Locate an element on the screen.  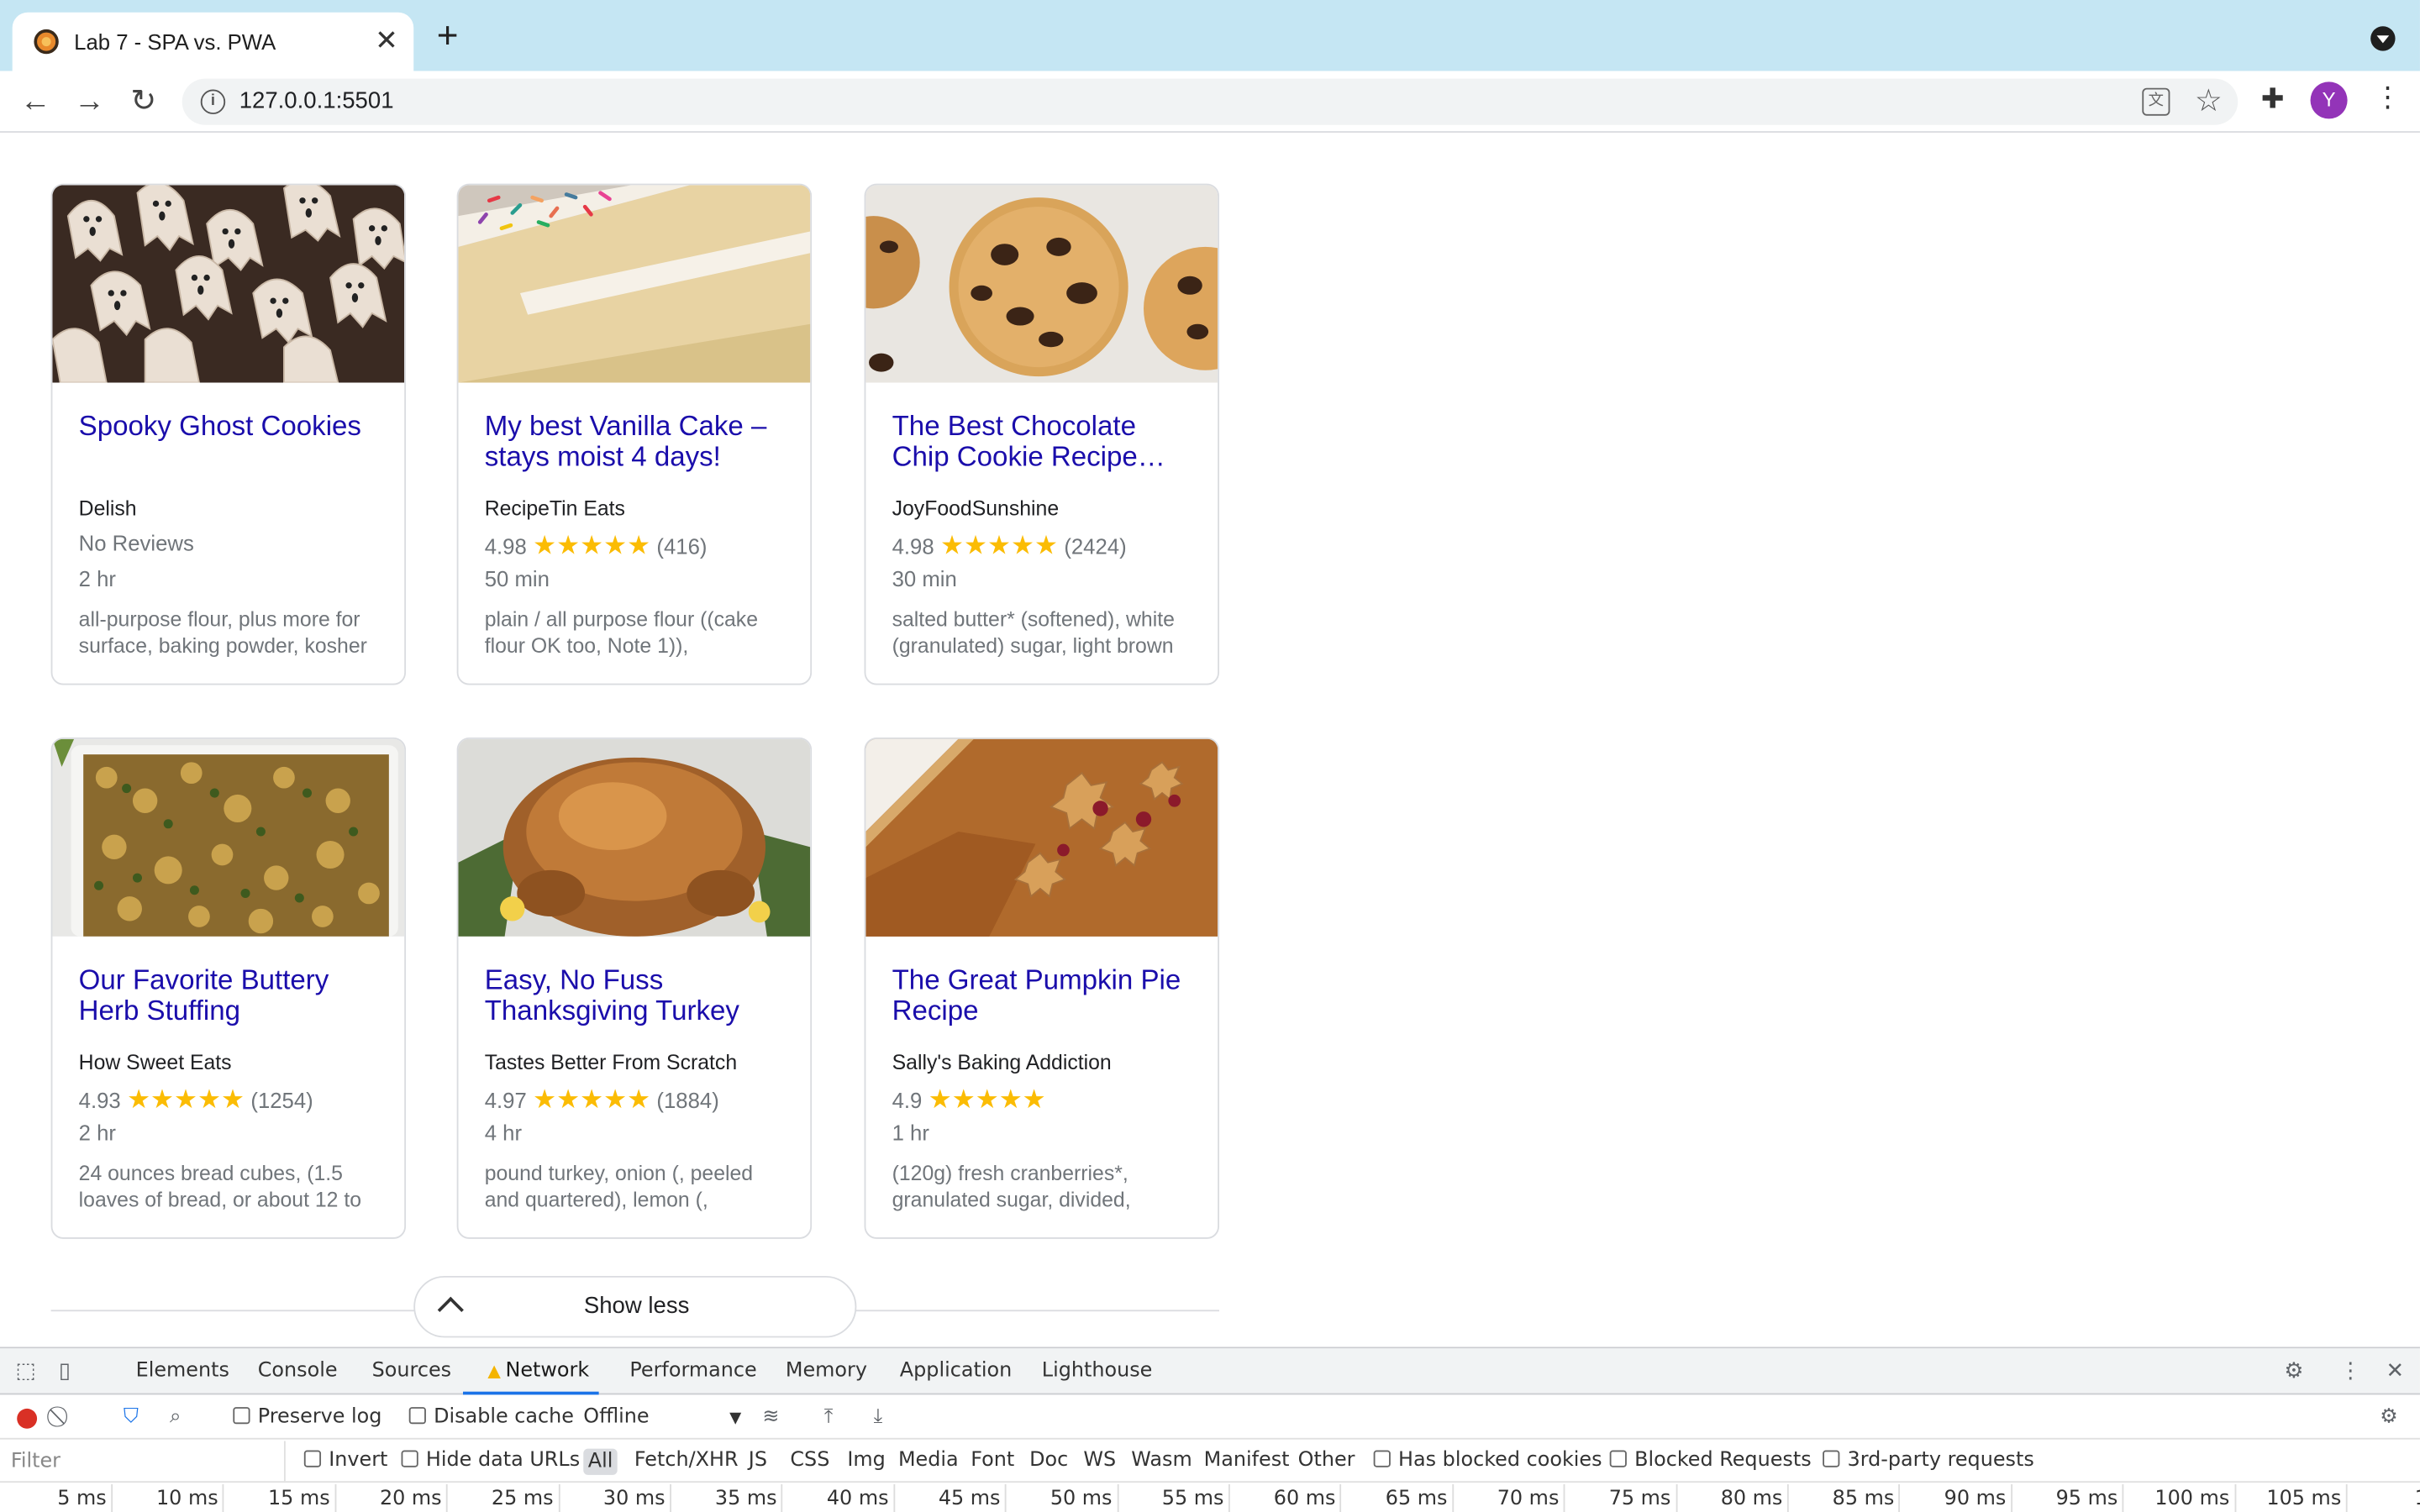
throttling-select: Offline ▼ is located at coordinates (662, 1417).